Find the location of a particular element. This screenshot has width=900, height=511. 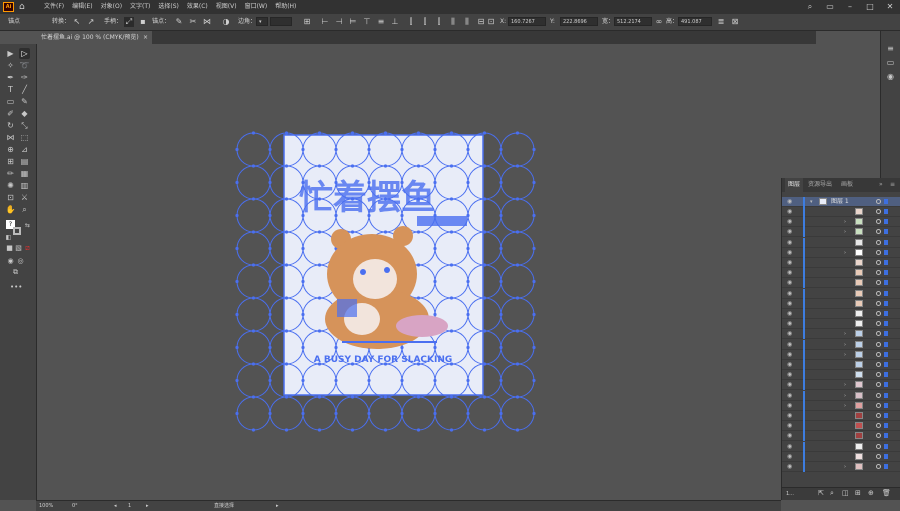

distribute-hcenter-icon: ⫼ is located at coordinates (467, 22).